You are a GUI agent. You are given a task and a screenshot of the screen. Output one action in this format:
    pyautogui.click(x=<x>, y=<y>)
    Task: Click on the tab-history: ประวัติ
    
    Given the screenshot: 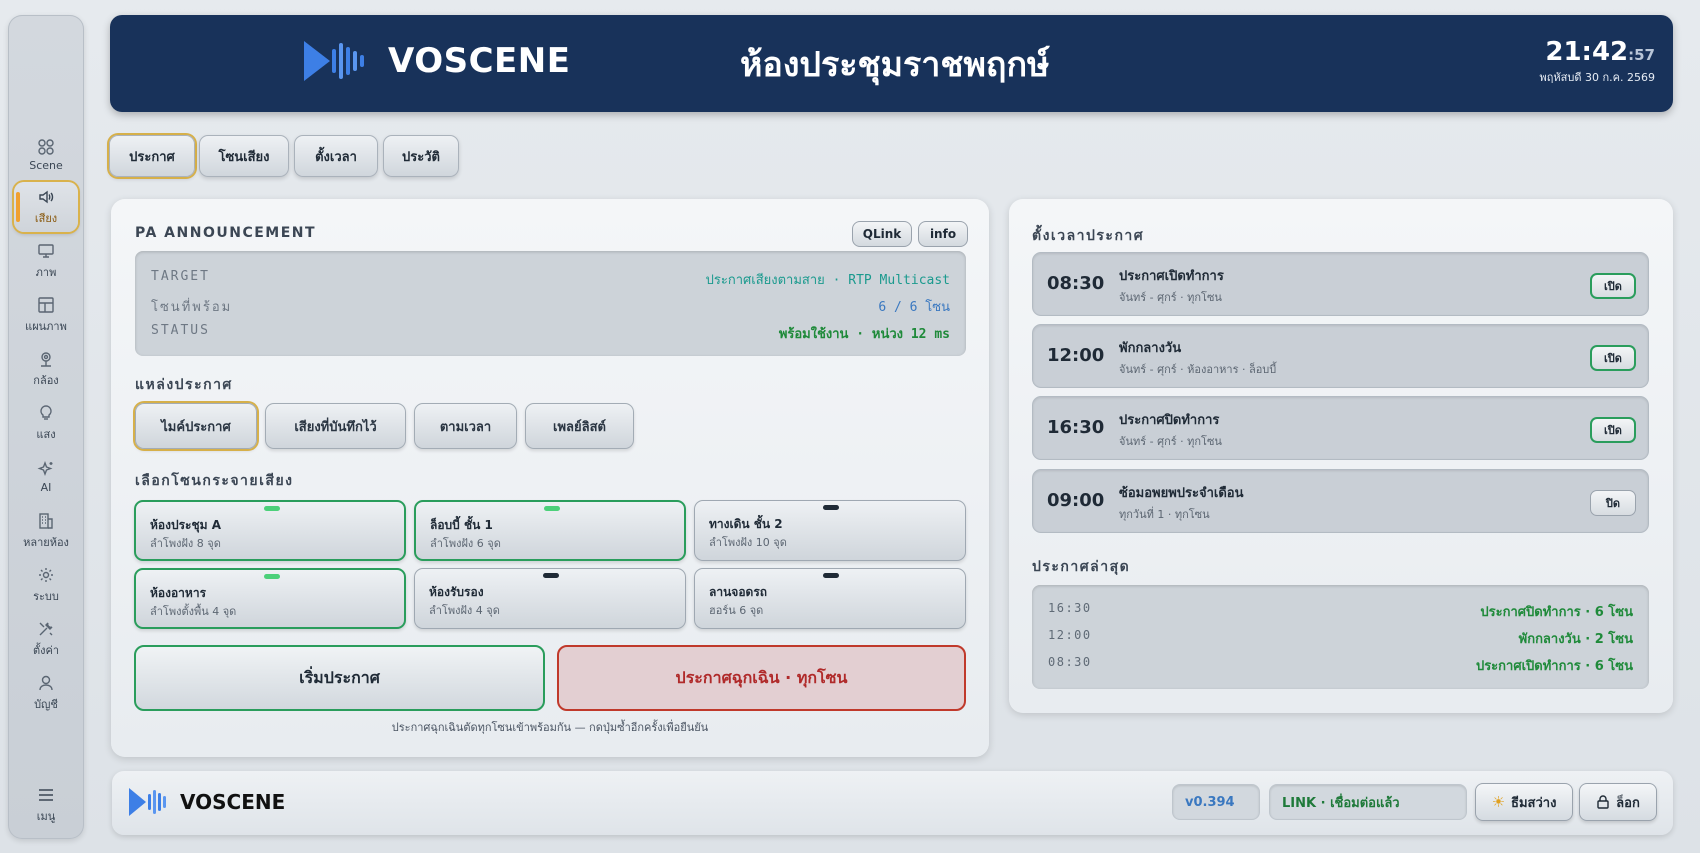 What is the action you would take?
    pyautogui.click(x=421, y=156)
    